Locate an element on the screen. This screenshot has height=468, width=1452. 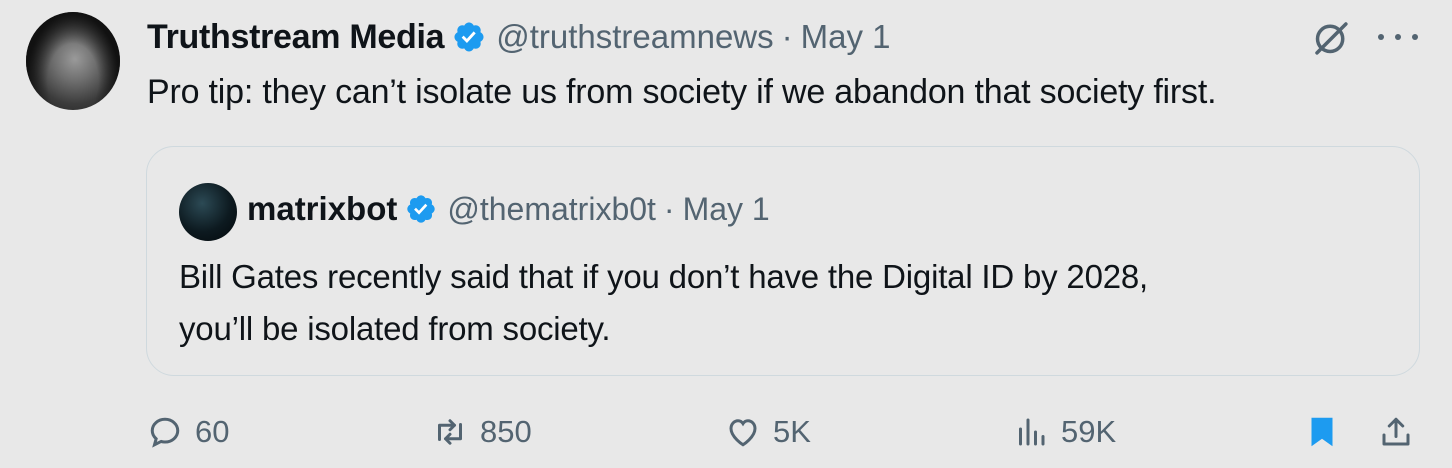
views-chart-icon is located at coordinates (1032, 432).